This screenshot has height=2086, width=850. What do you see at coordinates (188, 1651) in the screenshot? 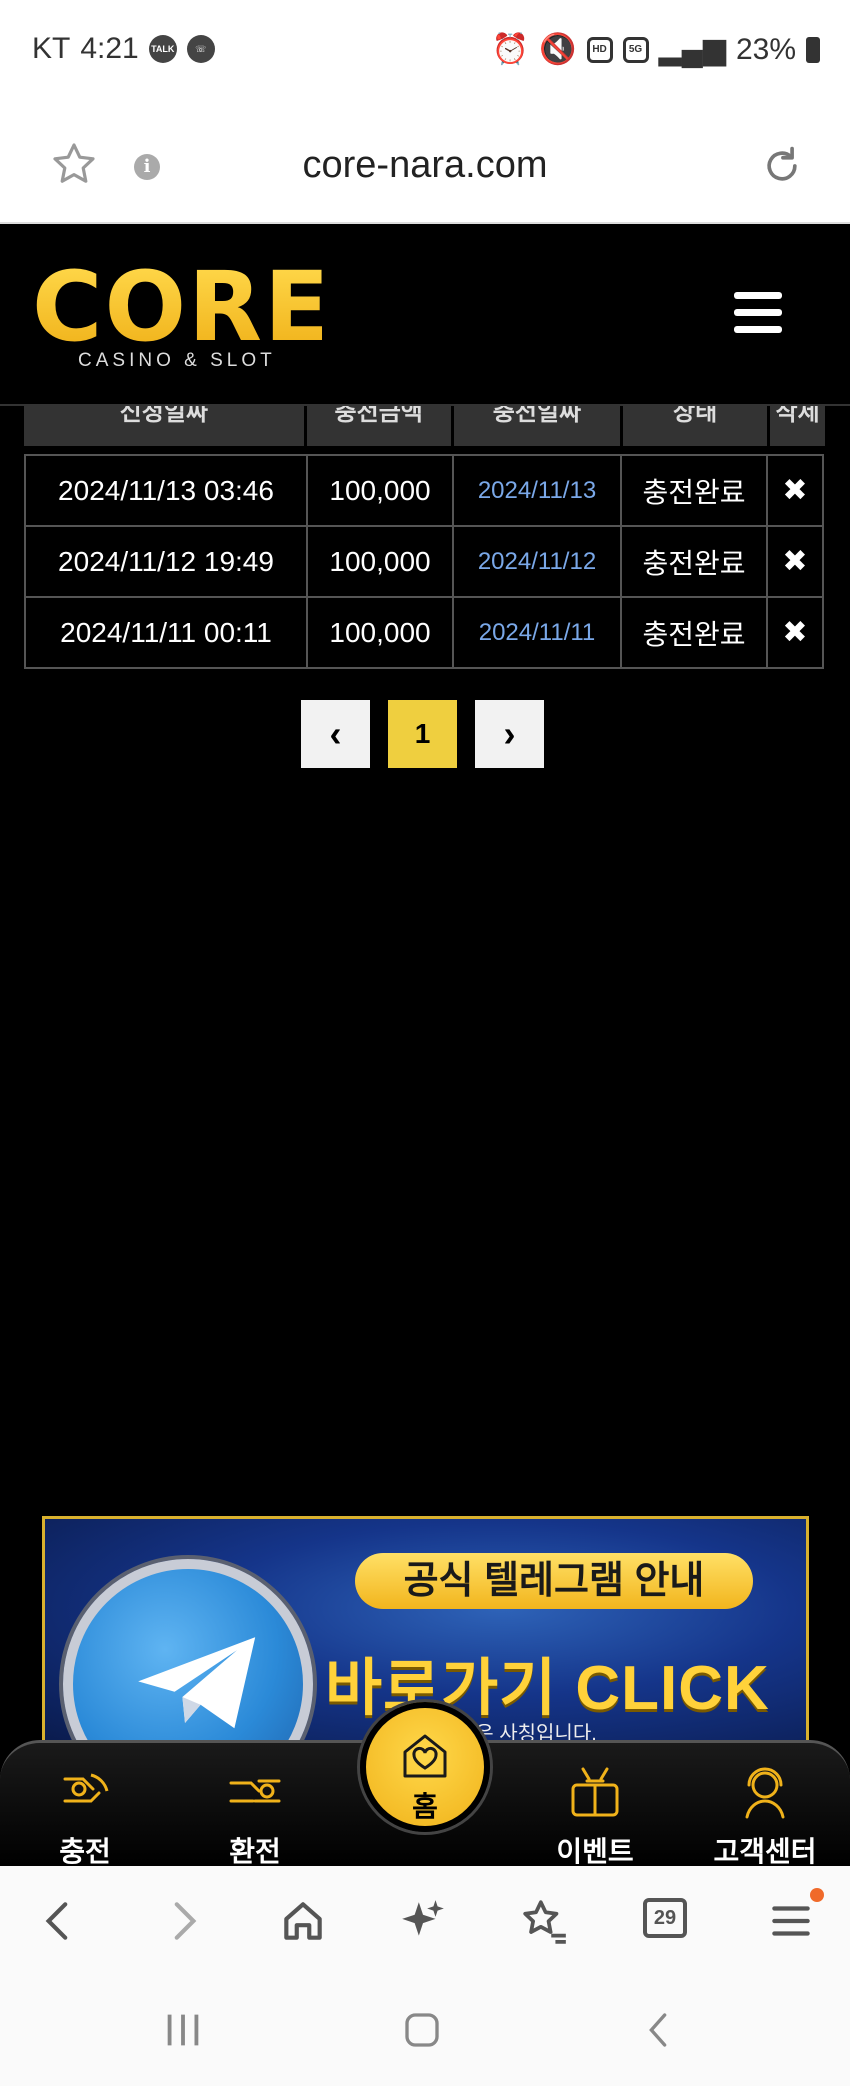
I see `telegram-logo-icon` at bounding box center [188, 1651].